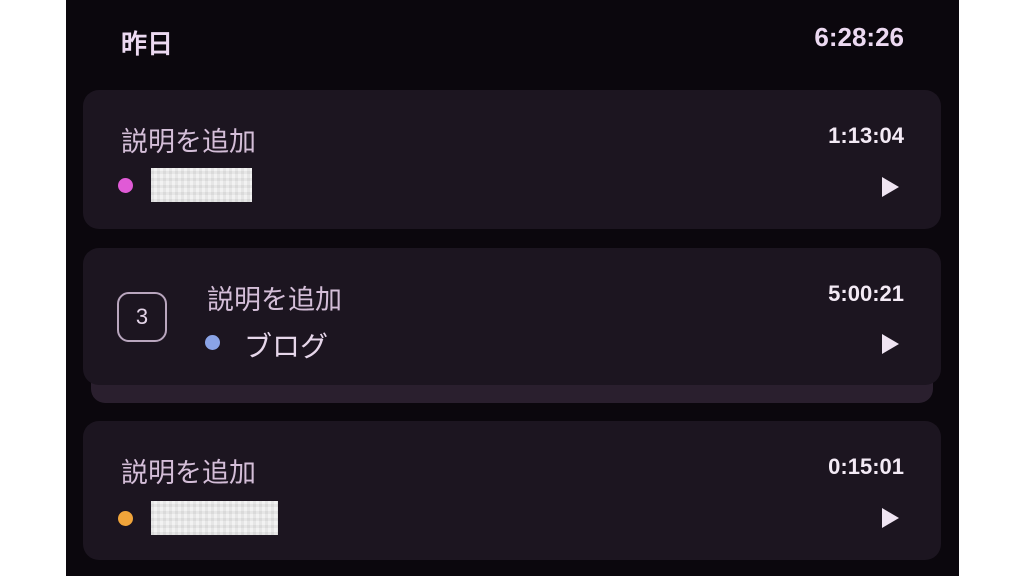 The height and width of the screenshot is (576, 1024). I want to click on entry-duration: 1:13:04, so click(866, 135).